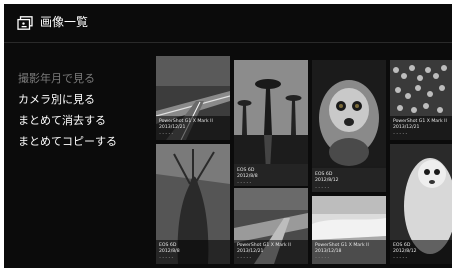  I want to click on photo-thumbnail: EOS 6D 2012/8/12 •••••, so click(421, 204).